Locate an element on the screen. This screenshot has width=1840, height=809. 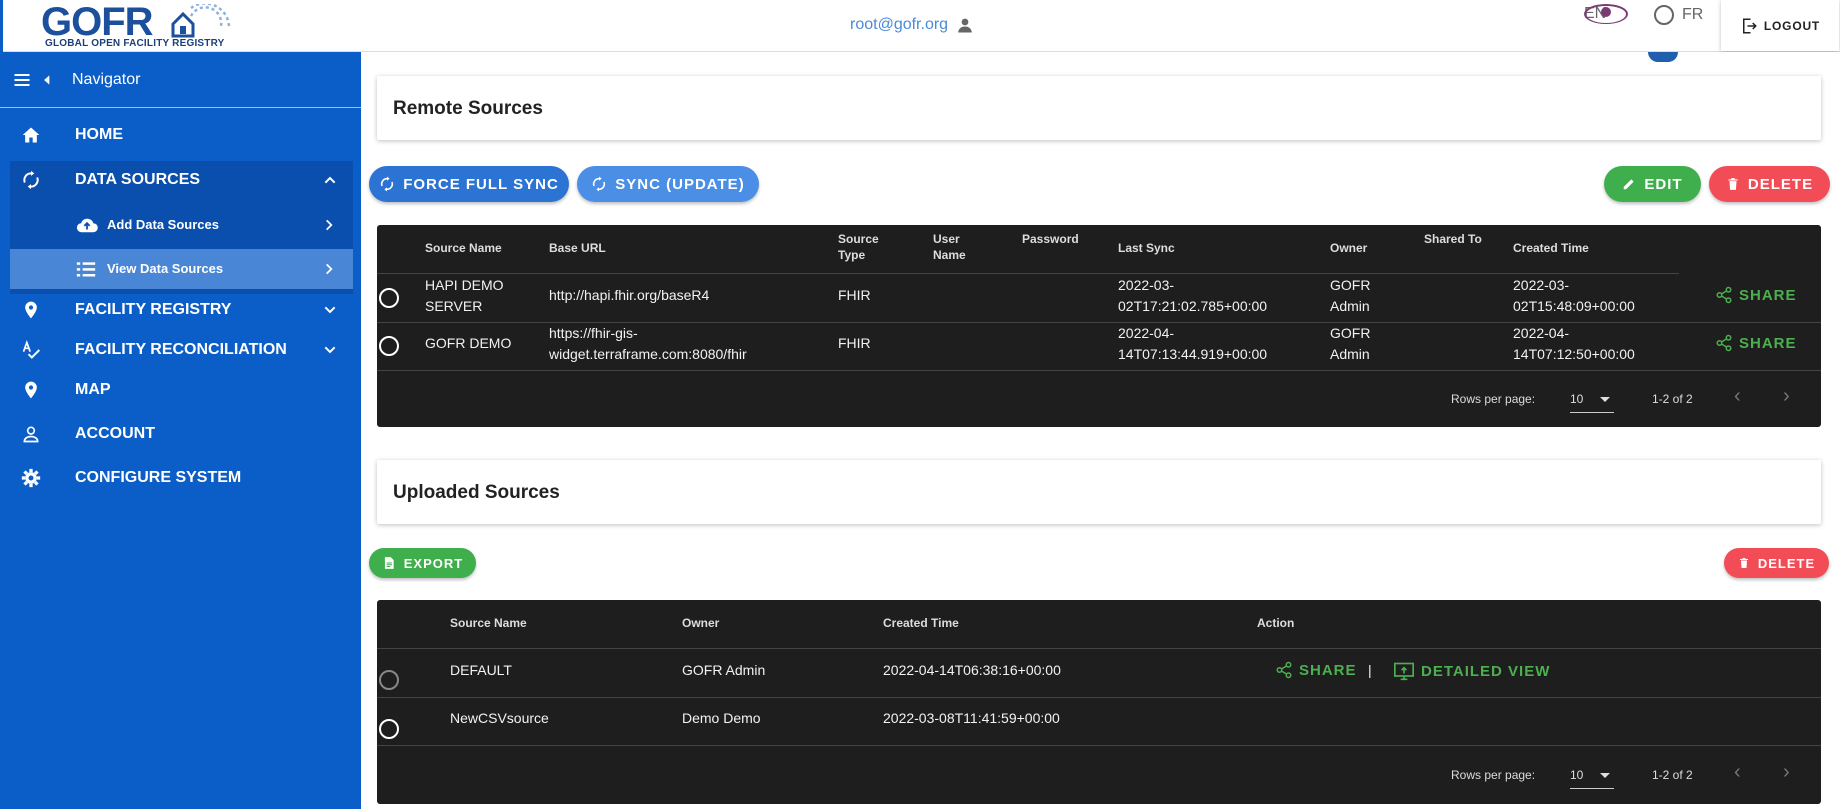
cell-source-name: DEFAULT is located at coordinates (481, 670).